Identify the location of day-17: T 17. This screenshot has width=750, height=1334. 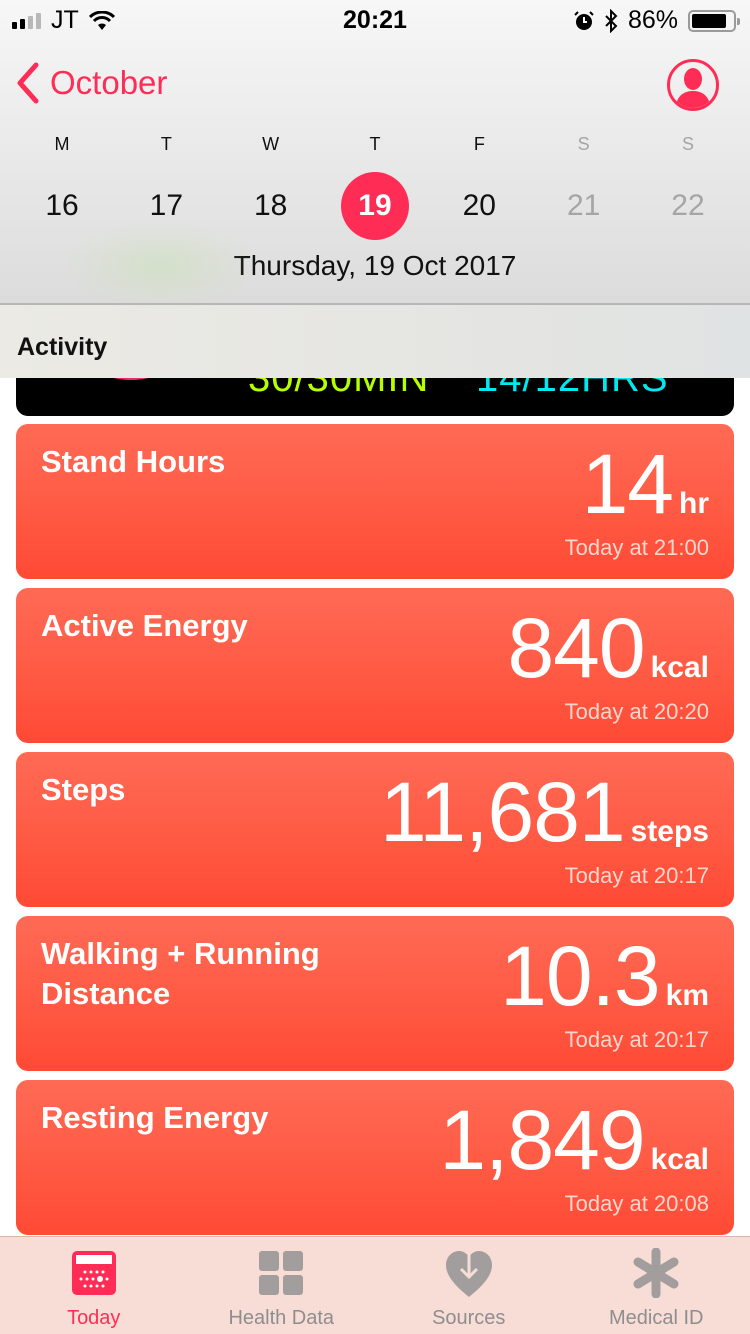
(166, 185).